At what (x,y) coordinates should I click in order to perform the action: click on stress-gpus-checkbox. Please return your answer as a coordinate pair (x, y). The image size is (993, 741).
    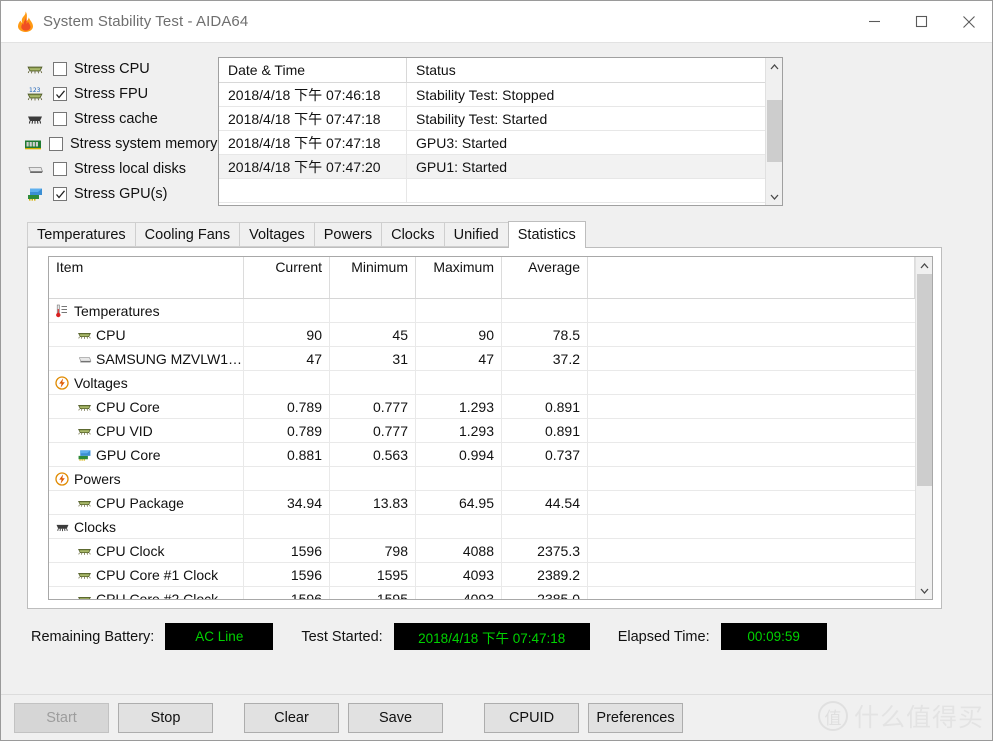
    Looking at the image, I should click on (60, 194).